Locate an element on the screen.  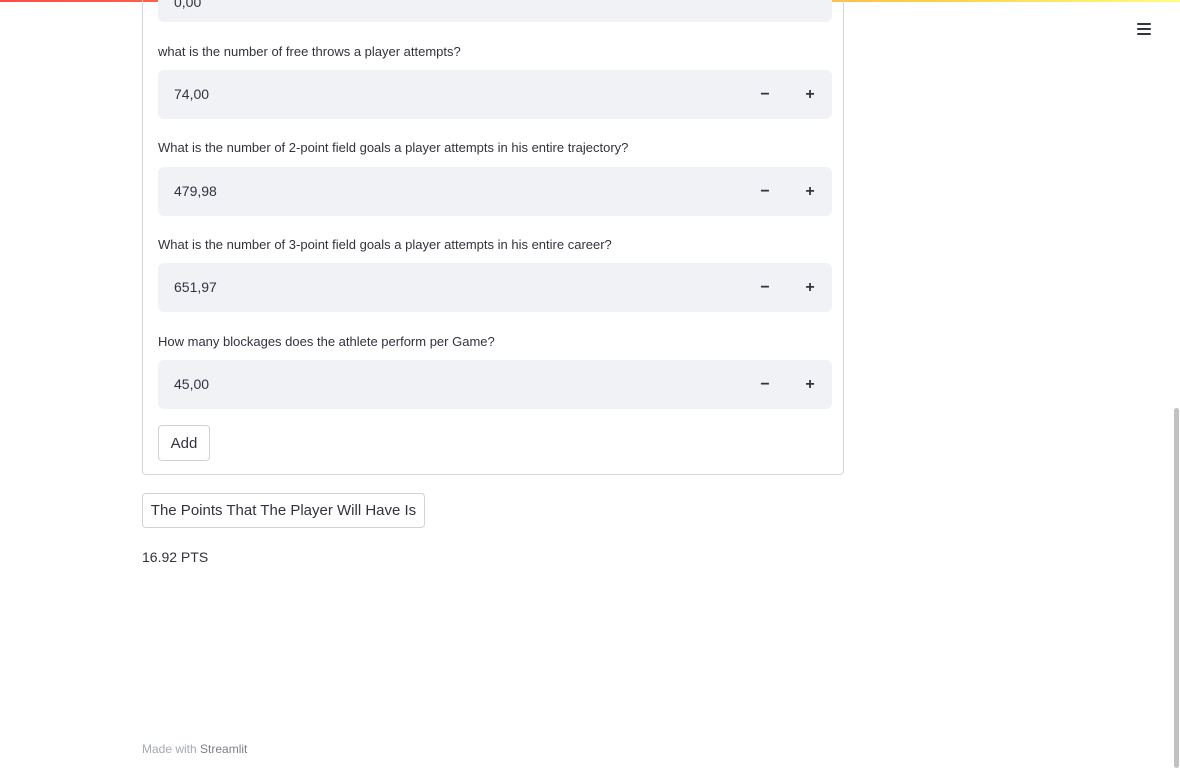
footer-prefix: Made with is located at coordinates (169, 749).